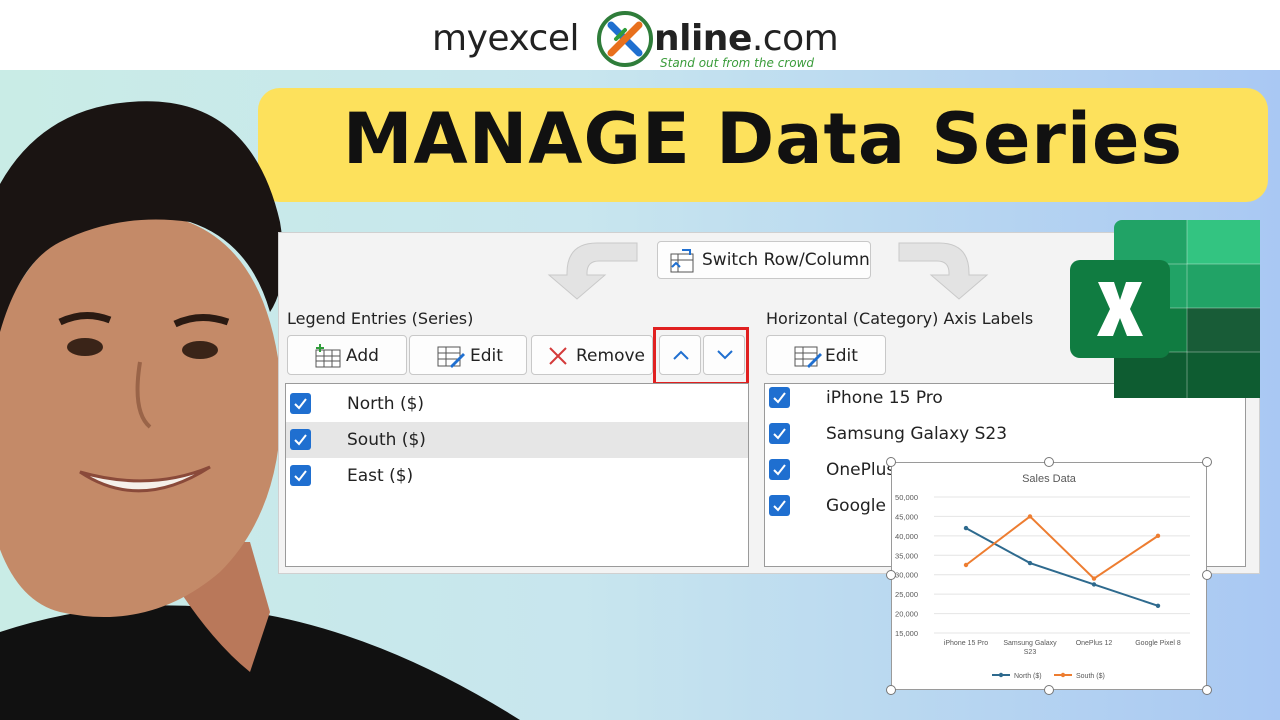 The height and width of the screenshot is (720, 1280). What do you see at coordinates (558, 356) in the screenshot?
I see `close-icon` at bounding box center [558, 356].